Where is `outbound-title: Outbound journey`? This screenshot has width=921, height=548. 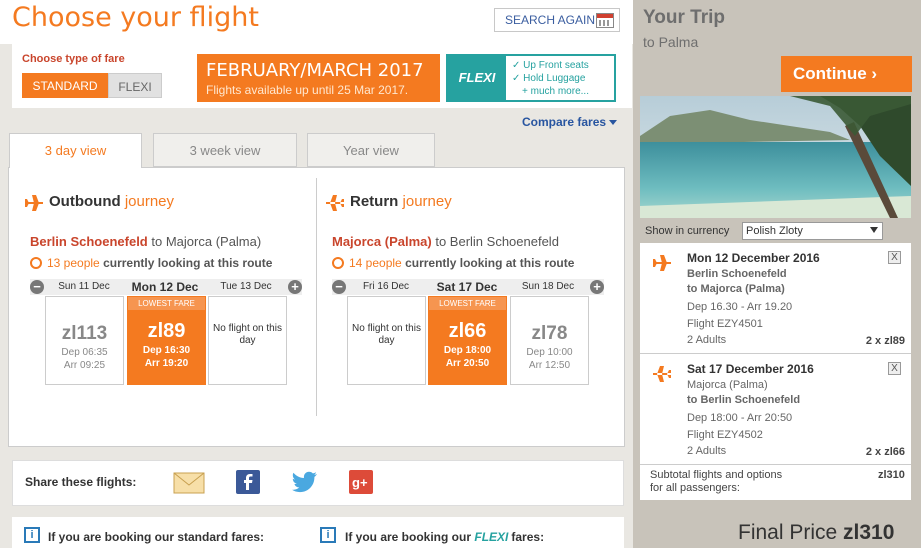 outbound-title: Outbound journey is located at coordinates (111, 201).